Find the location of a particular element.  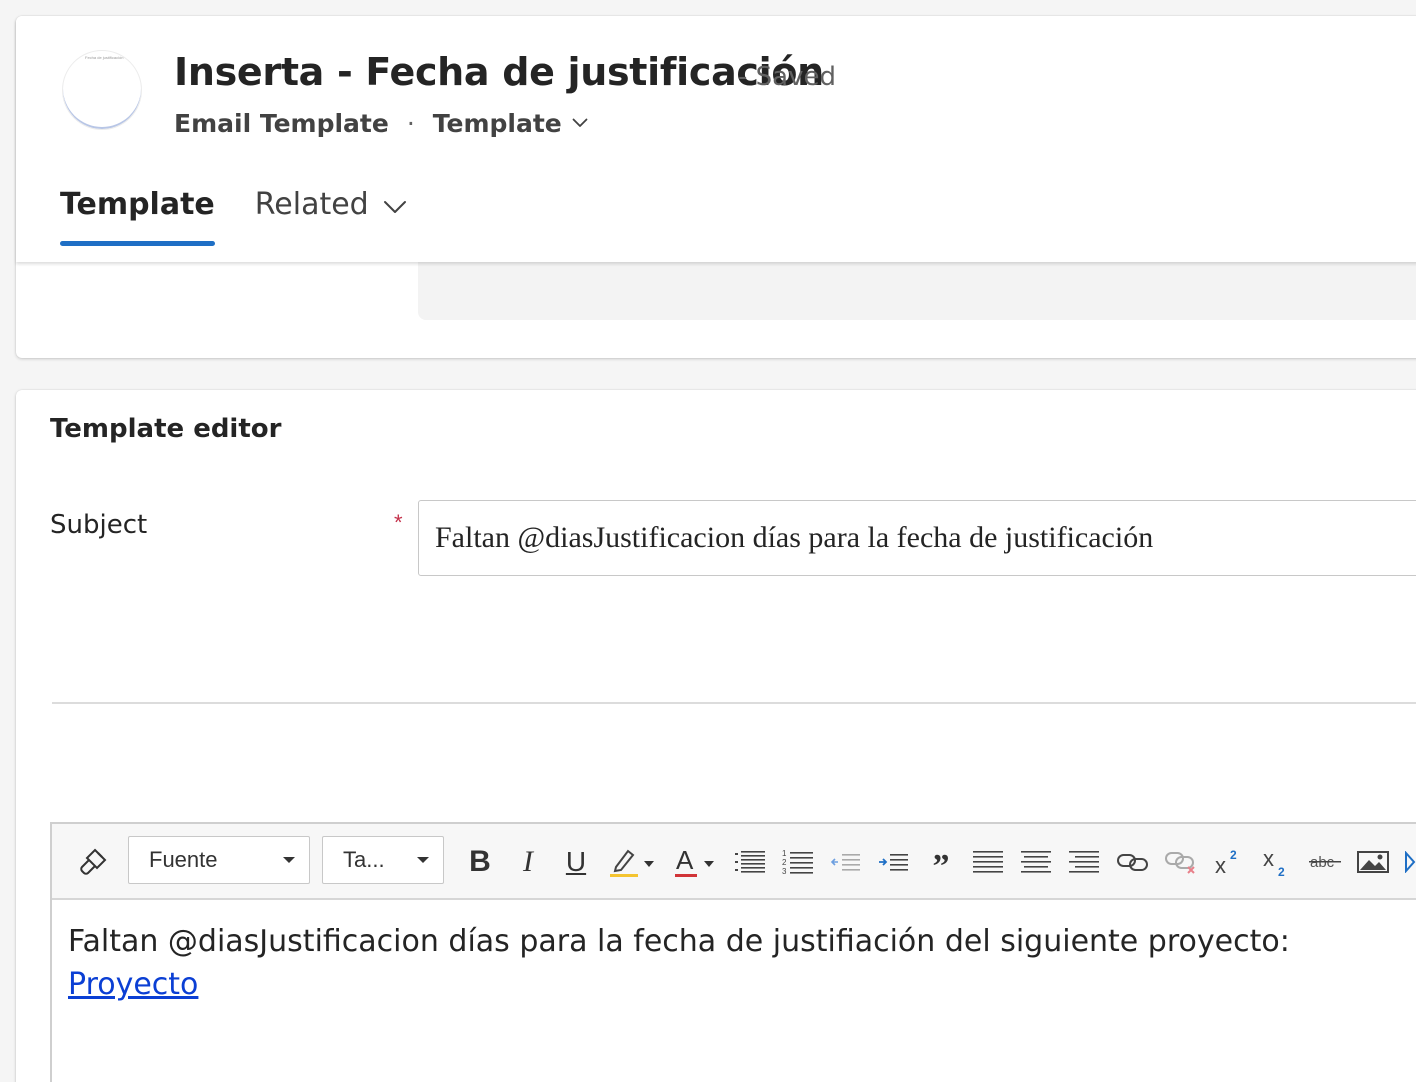

outdent-icon is located at coordinates (846, 862).